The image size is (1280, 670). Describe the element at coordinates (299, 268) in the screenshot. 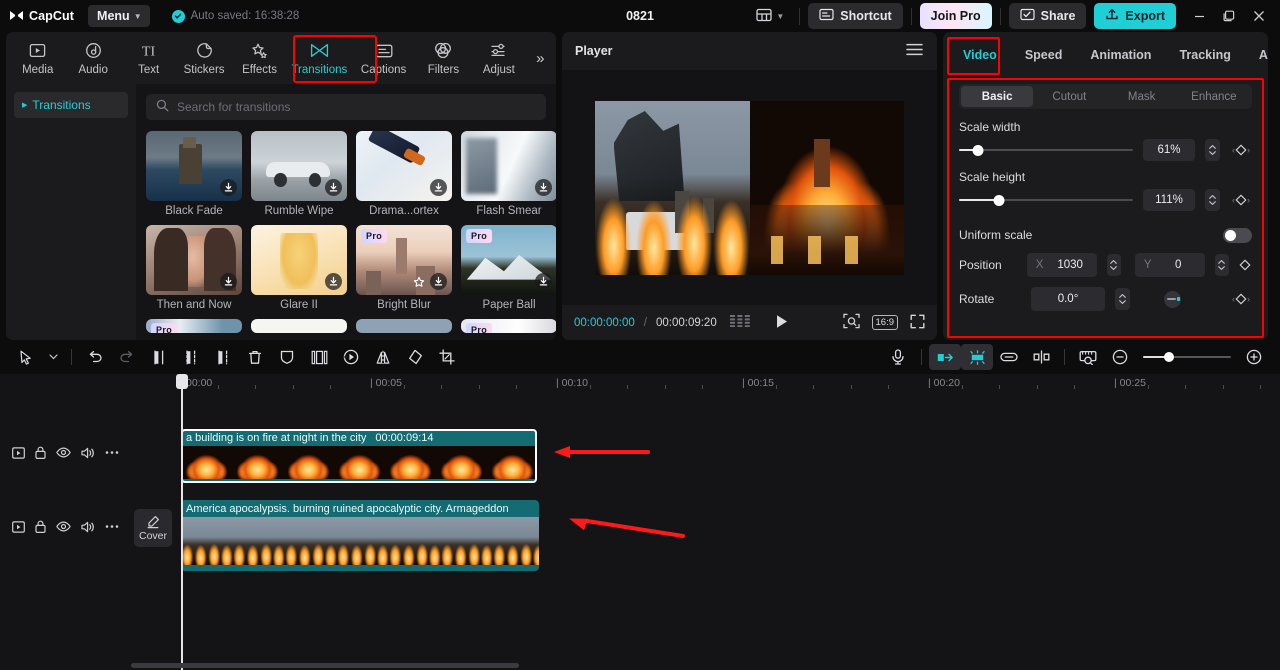

I see `transition-card: Glare II` at that location.